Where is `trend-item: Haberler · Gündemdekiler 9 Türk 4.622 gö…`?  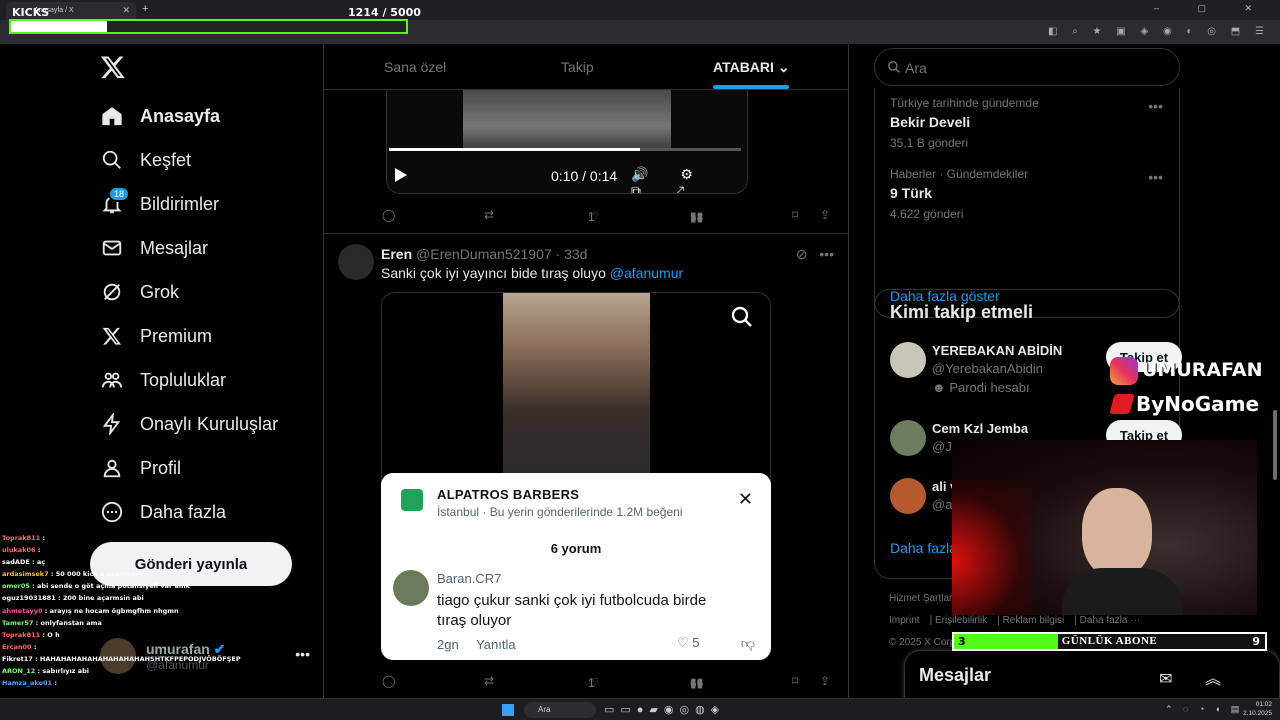
trend-item: Haberler · Gündemdekiler 9 Türk 4.622 gö… is located at coordinates (959, 194).